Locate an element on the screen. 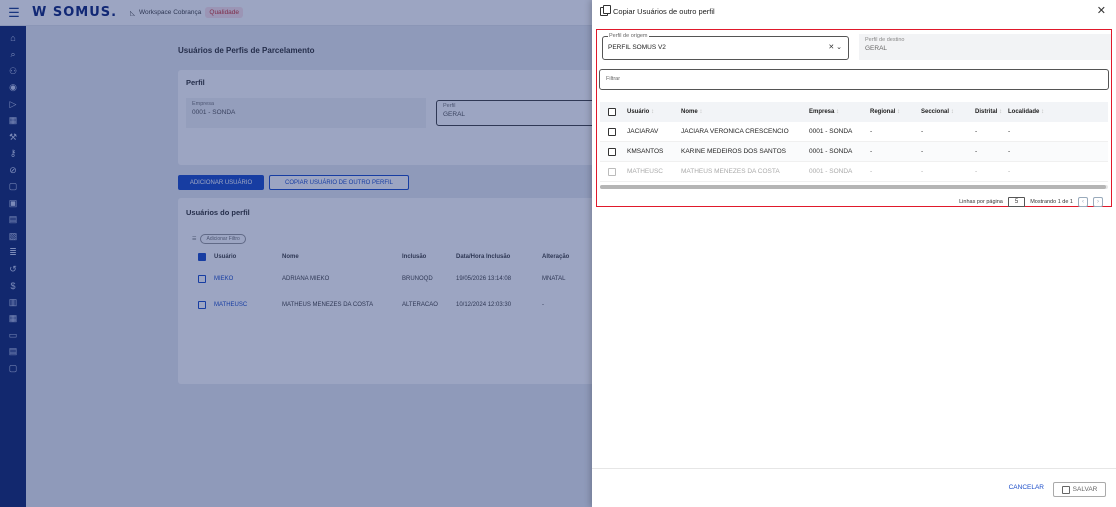  origem-select: Perfil de origem PERFIL SOMUS V2 ✕ ⌄ is located at coordinates (725, 46).